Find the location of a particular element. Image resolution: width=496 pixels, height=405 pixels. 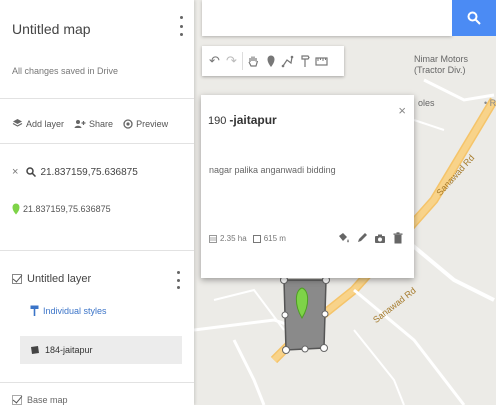

base-map-row: Base map is located at coordinates (40, 400).